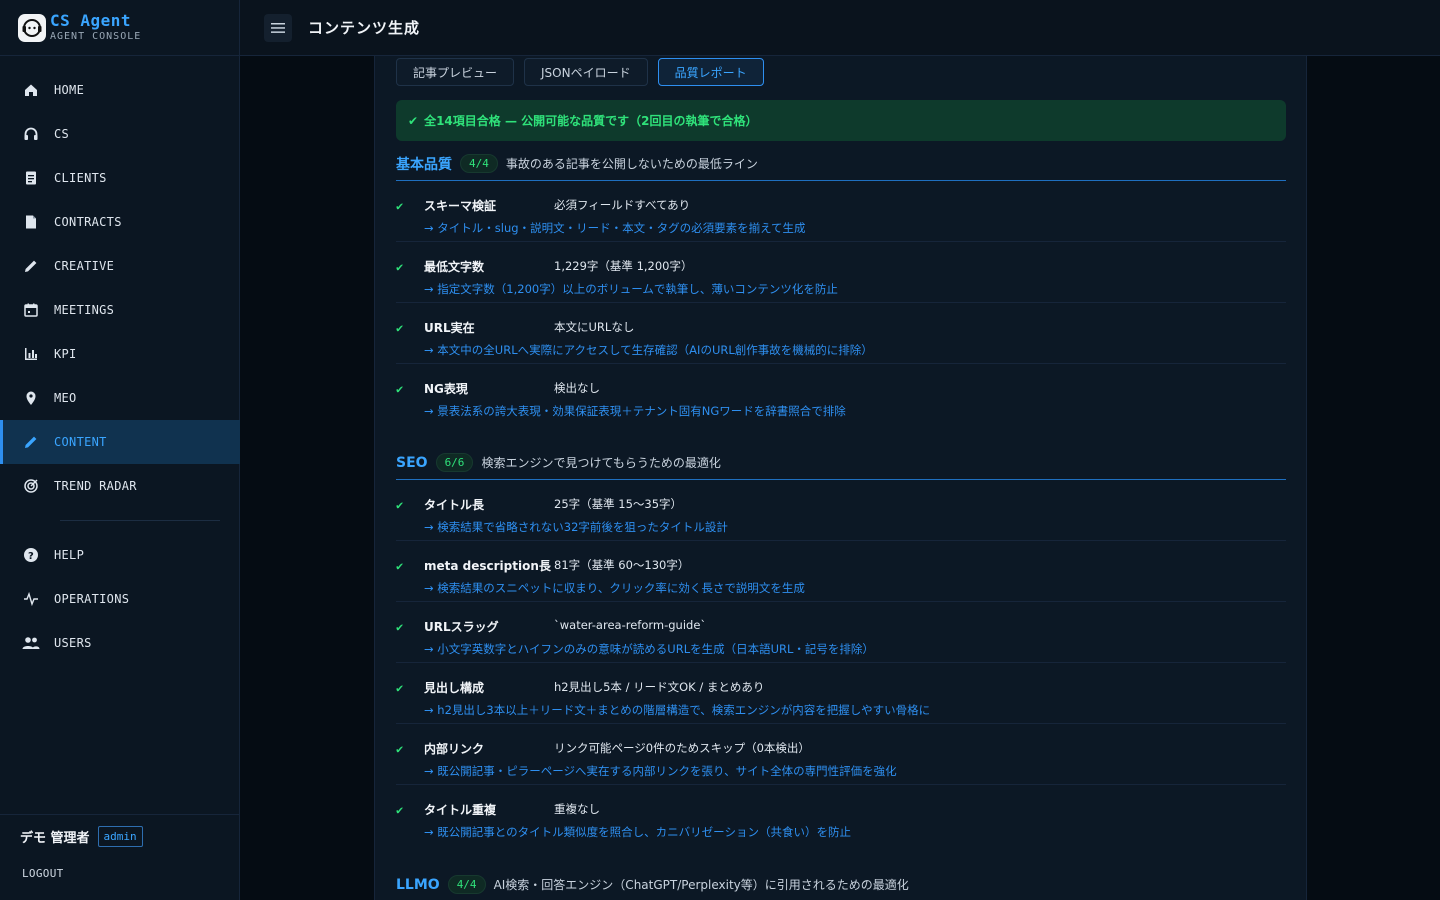  What do you see at coordinates (840, 28) in the screenshot?
I see `top-bar: コンテンツ生成` at bounding box center [840, 28].